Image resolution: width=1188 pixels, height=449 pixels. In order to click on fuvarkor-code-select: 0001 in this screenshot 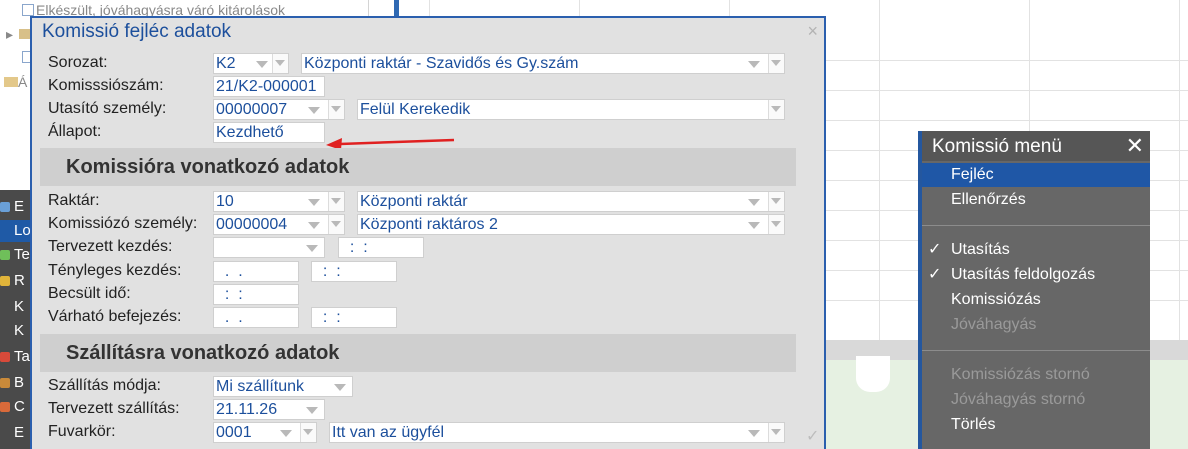, I will do `click(265, 432)`.